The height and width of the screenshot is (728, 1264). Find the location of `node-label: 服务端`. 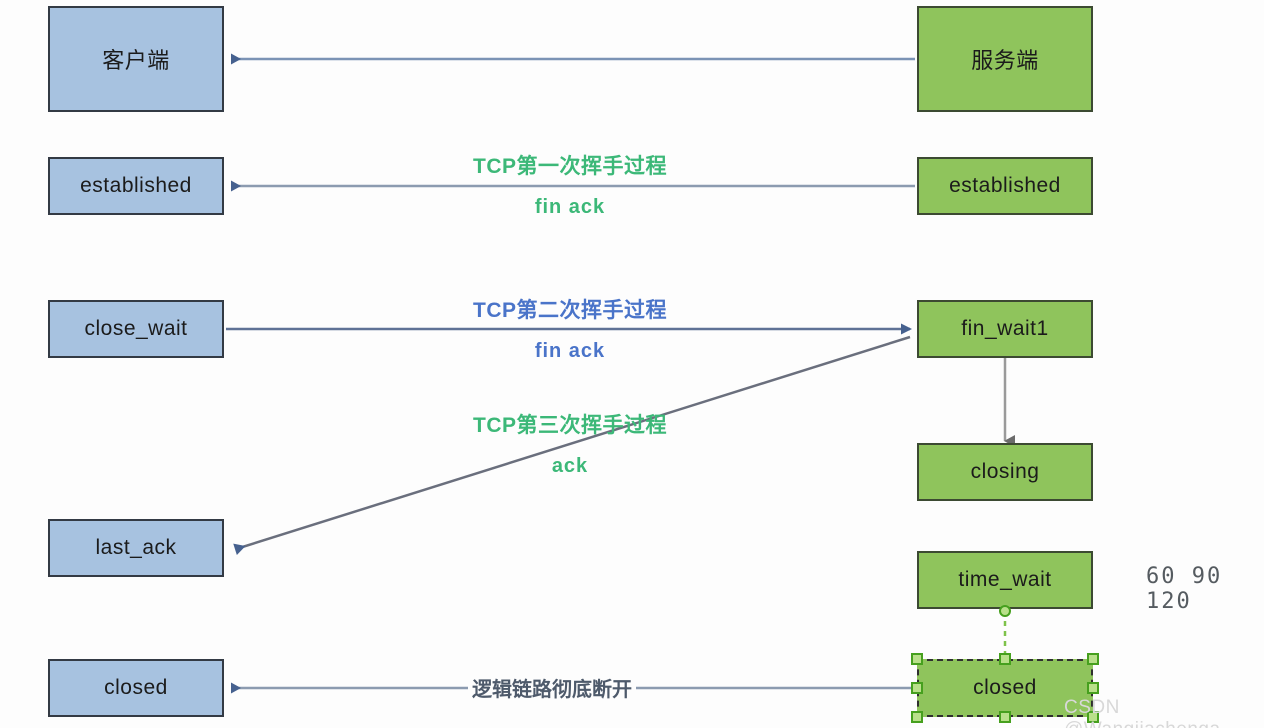

node-label: 服务端 is located at coordinates (1005, 60).